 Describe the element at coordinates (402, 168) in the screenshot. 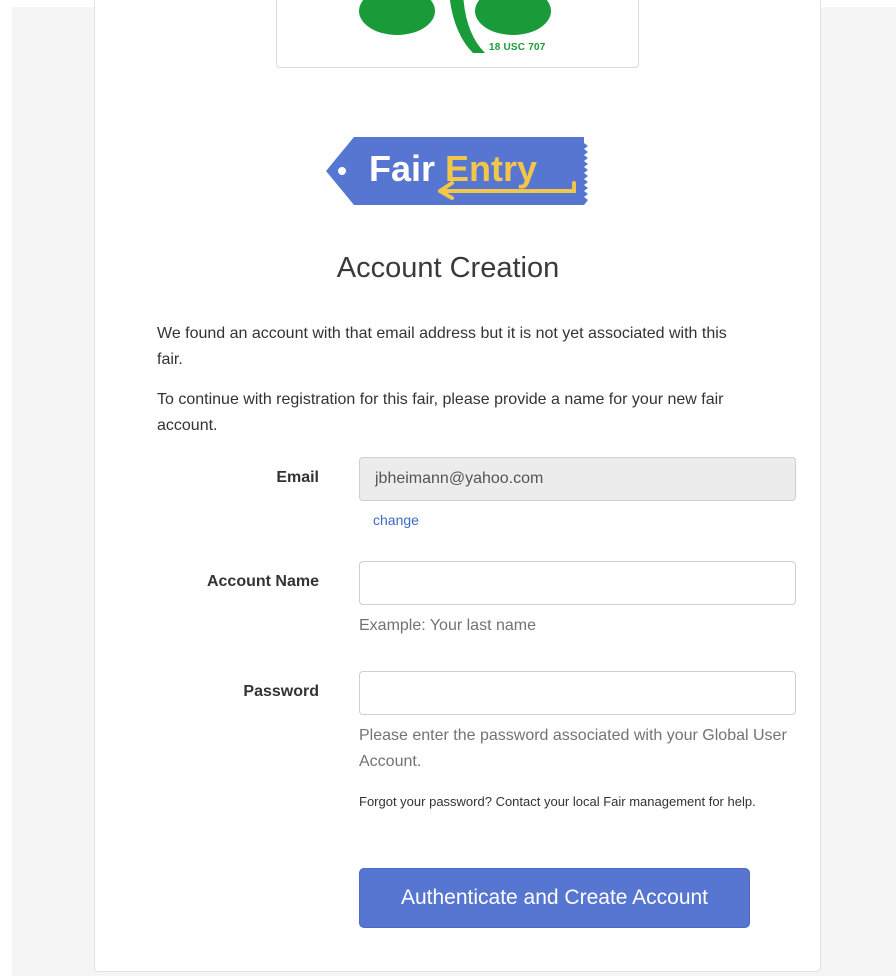

I see `logo-word-fair: Fair` at that location.